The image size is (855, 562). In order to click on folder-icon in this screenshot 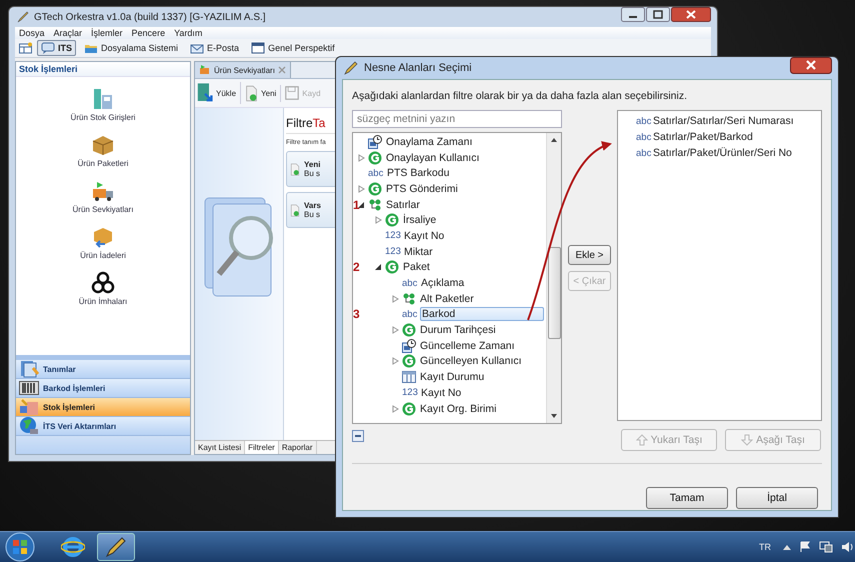, I will do `click(91, 48)`.